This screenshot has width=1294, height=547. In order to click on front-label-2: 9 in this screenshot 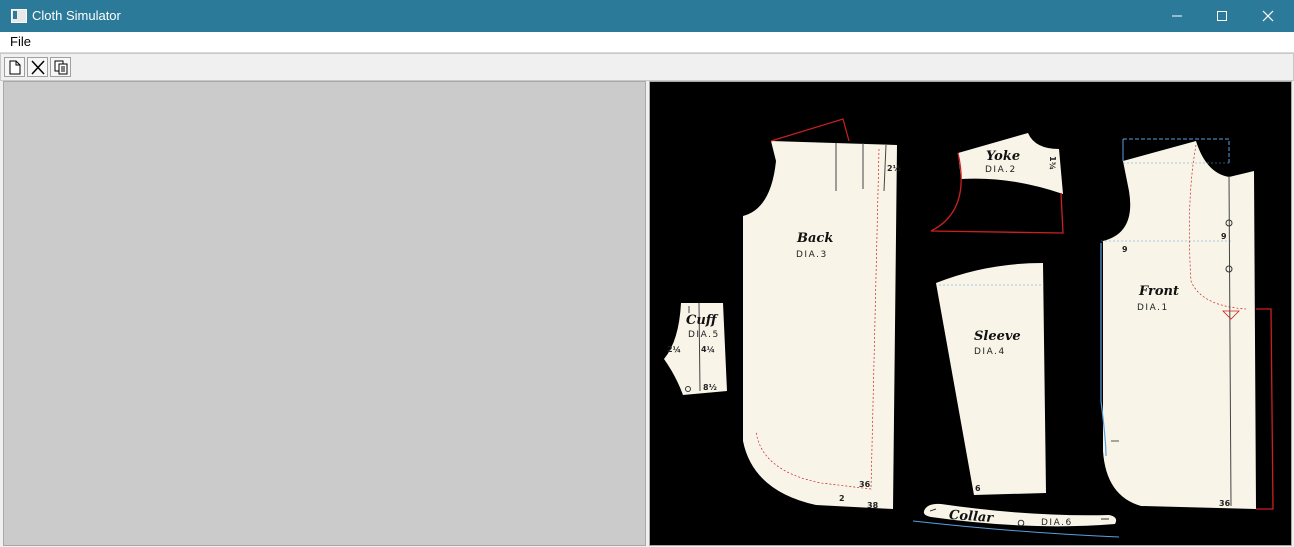, I will do `click(1224, 236)`.